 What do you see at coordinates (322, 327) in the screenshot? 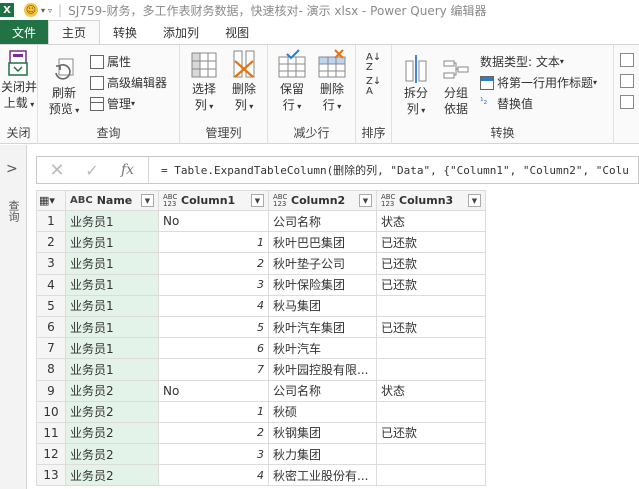
I see `cell-column2: 秋叶汽车集团` at bounding box center [322, 327].